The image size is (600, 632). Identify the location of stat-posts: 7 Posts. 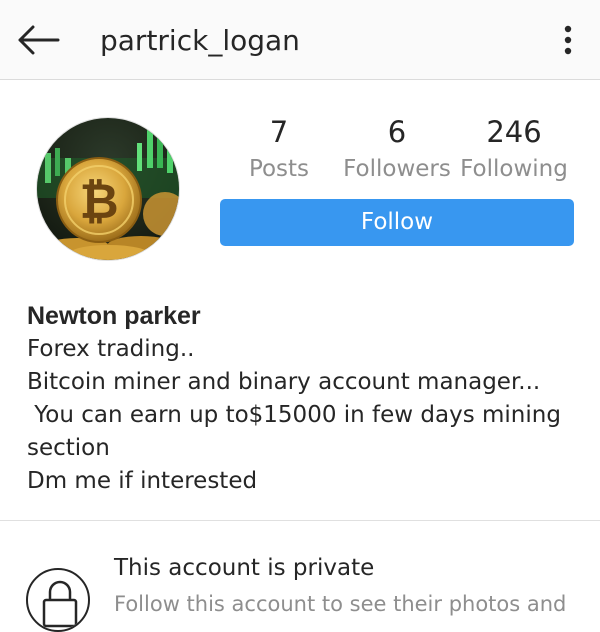
(279, 149).